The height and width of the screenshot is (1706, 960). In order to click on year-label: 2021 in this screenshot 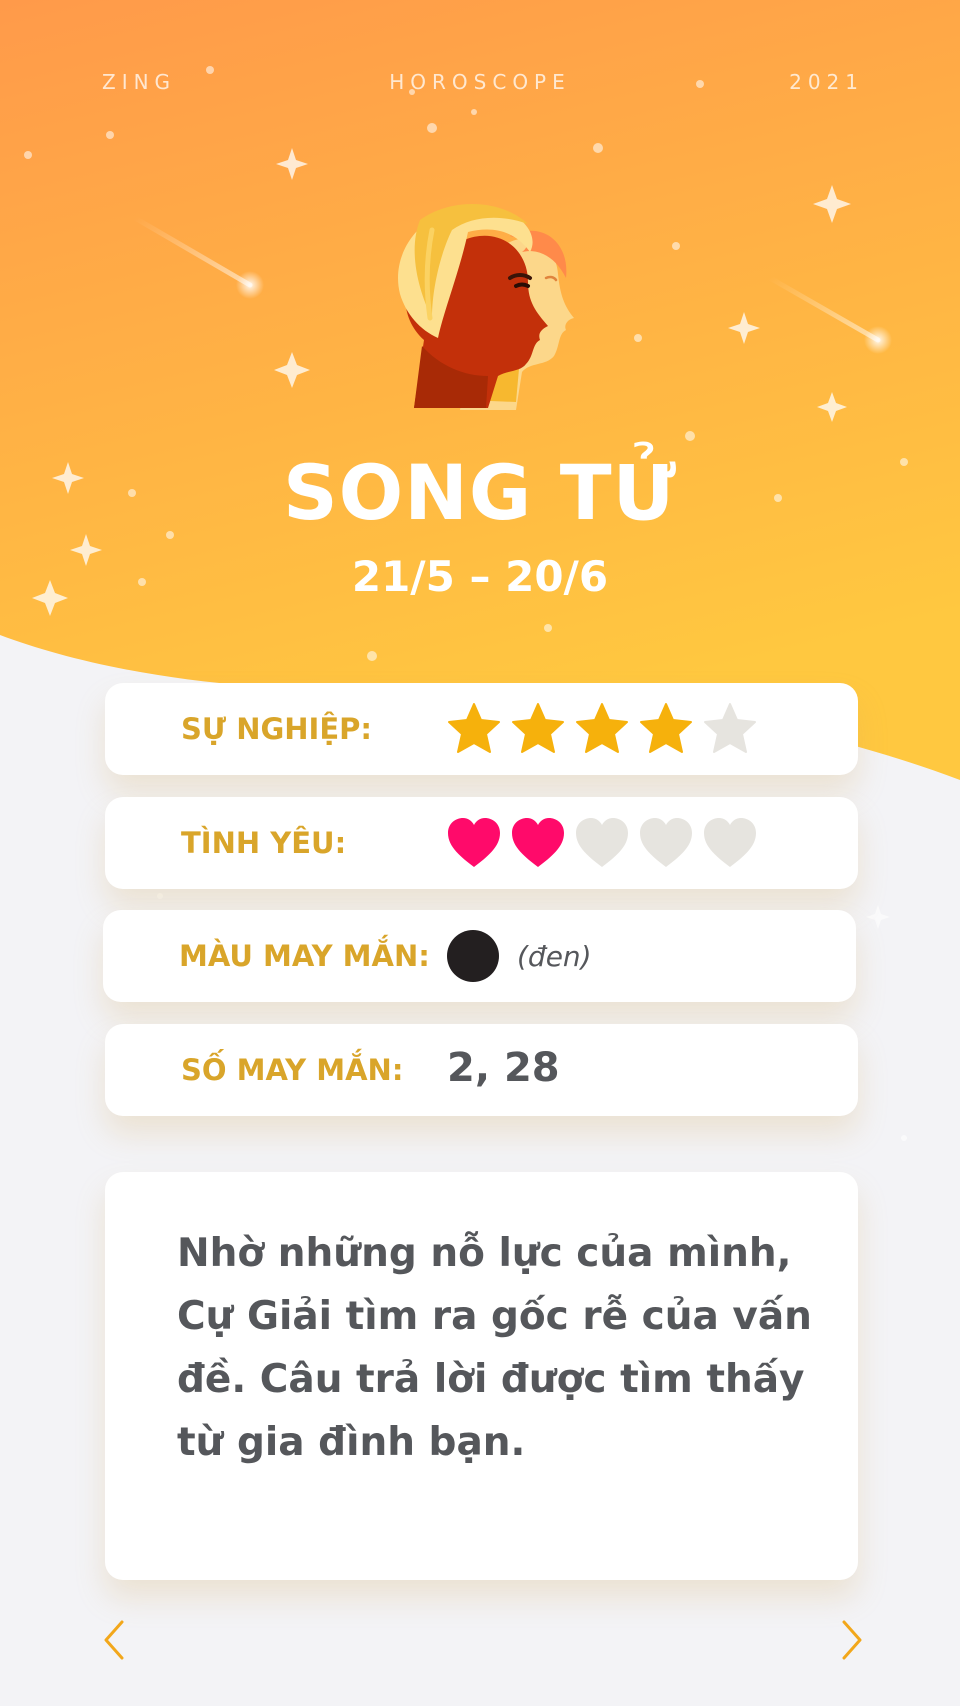, I will do `click(826, 82)`.